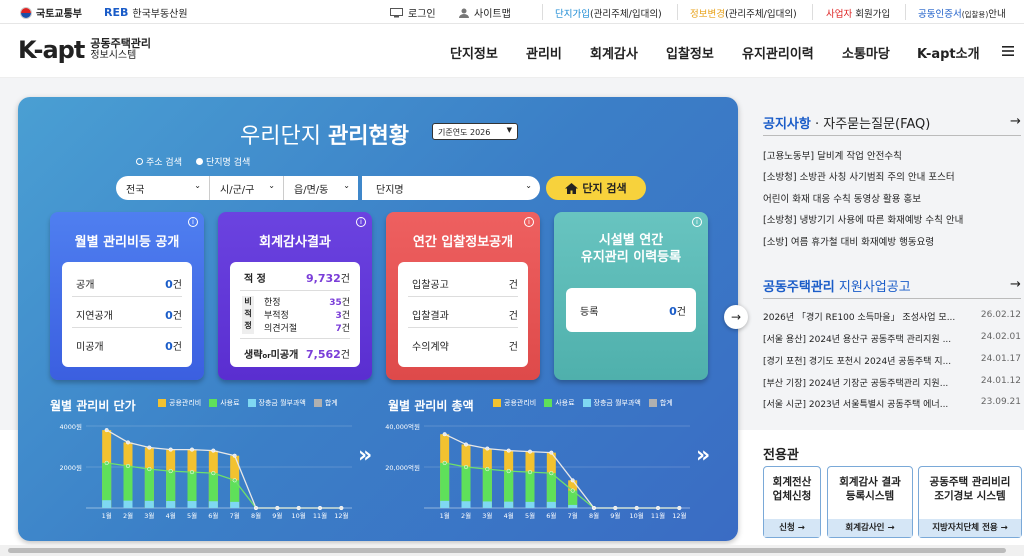 This screenshot has width=1024, height=556. What do you see at coordinates (297, 277) in the screenshot?
I see `row-appropriate: 적 정 9,732건` at bounding box center [297, 277].